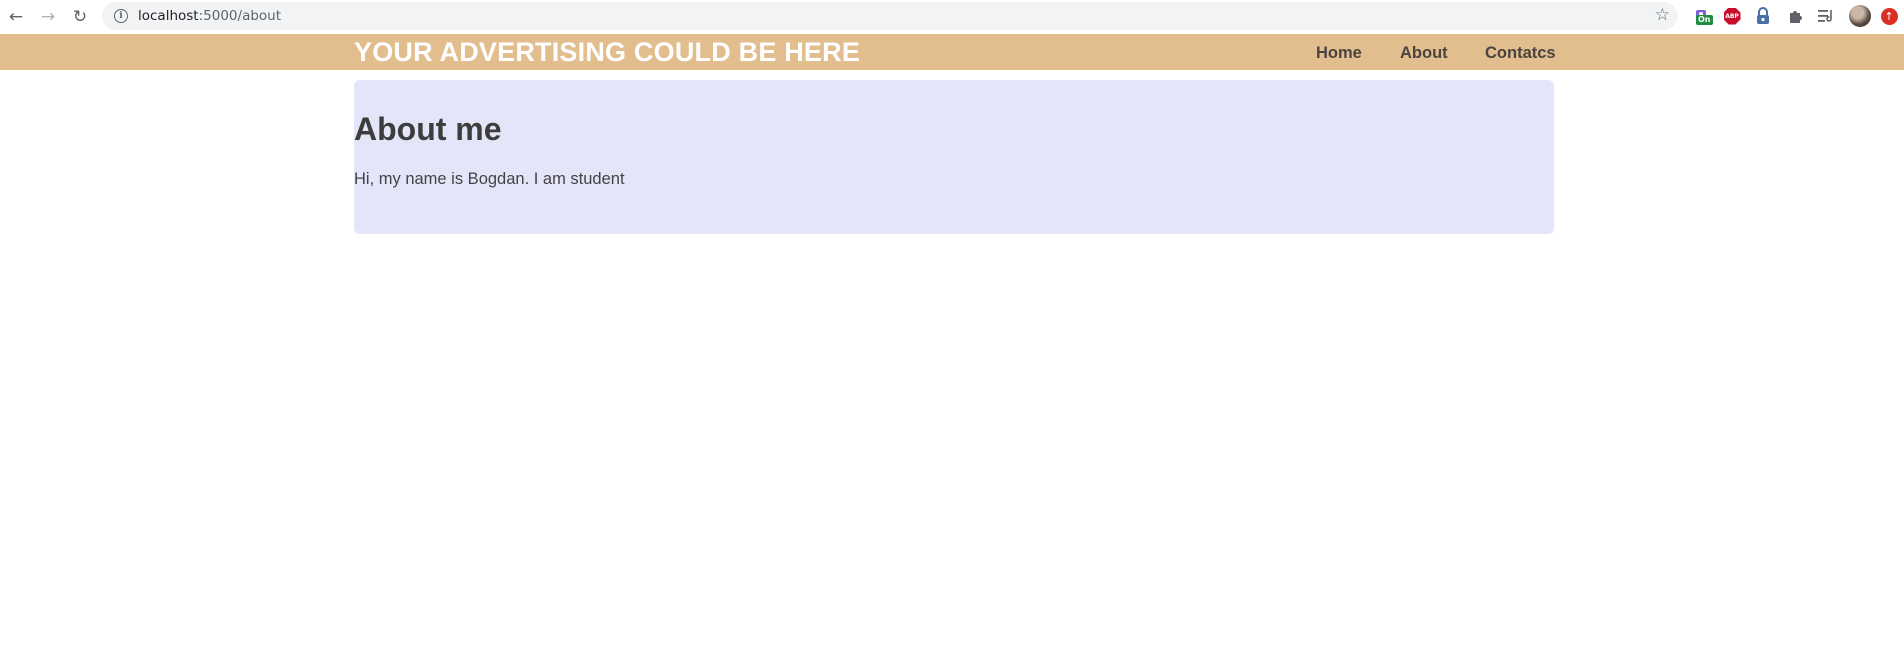 This screenshot has height=664, width=1904. I want to click on back-icon: ←, so click(16, 17).